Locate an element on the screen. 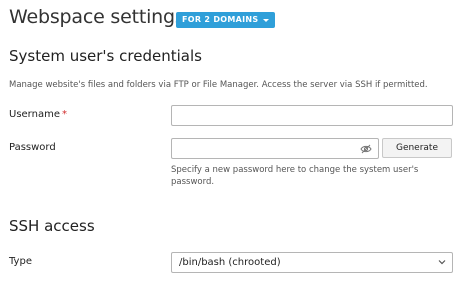 The height and width of the screenshot is (287, 474). username-input is located at coordinates (312, 115).